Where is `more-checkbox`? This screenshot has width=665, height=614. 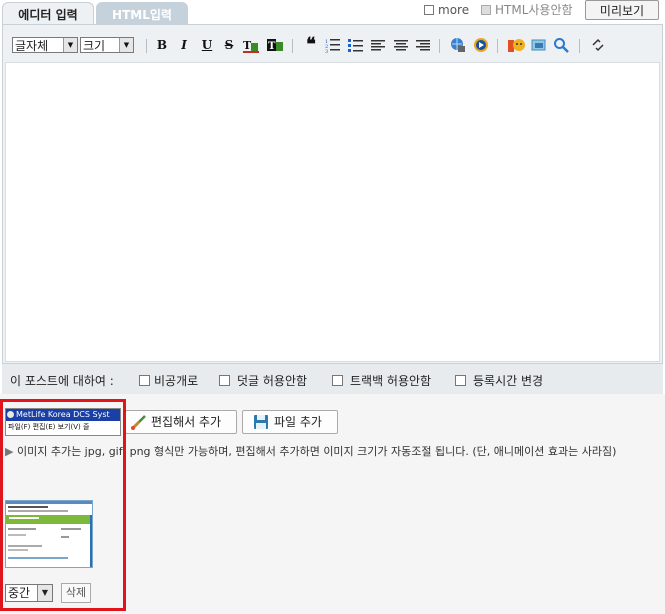 more-checkbox is located at coordinates (429, 10).